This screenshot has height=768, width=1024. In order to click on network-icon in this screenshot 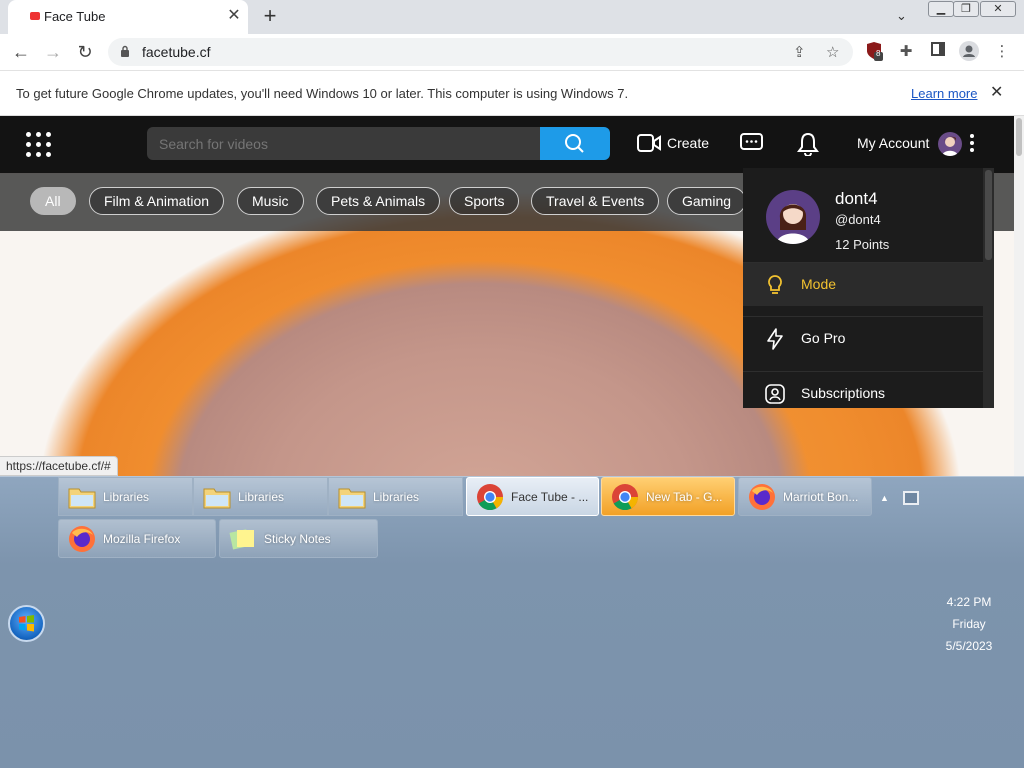, I will do `click(911, 498)`.